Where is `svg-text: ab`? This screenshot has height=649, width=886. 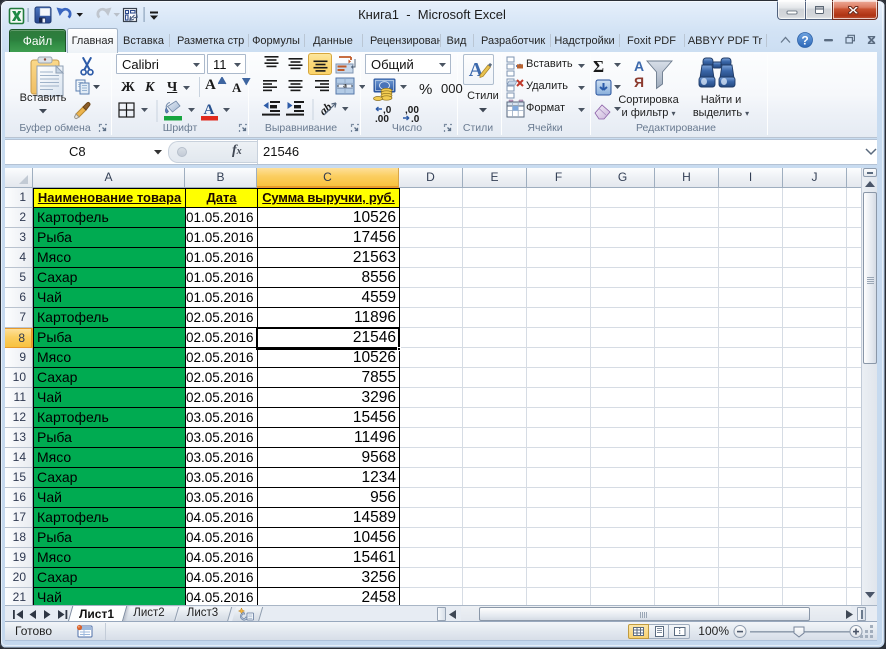
svg-text: ab is located at coordinates (325, 109).